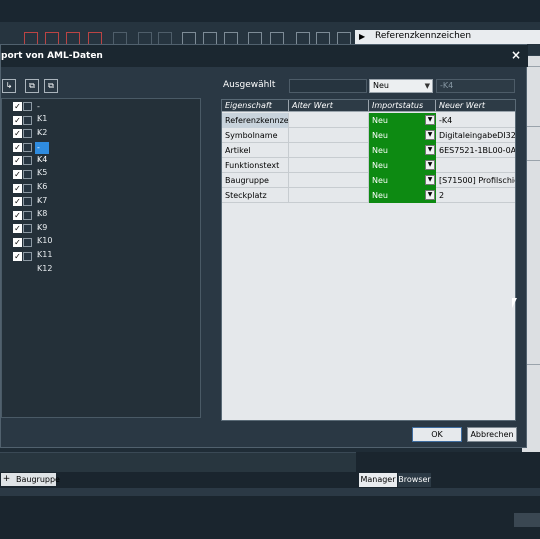 The height and width of the screenshot is (539, 540). What do you see at coordinates (42, 208) in the screenshot?
I see `tree-item-label: -K8` at bounding box center [42, 208].